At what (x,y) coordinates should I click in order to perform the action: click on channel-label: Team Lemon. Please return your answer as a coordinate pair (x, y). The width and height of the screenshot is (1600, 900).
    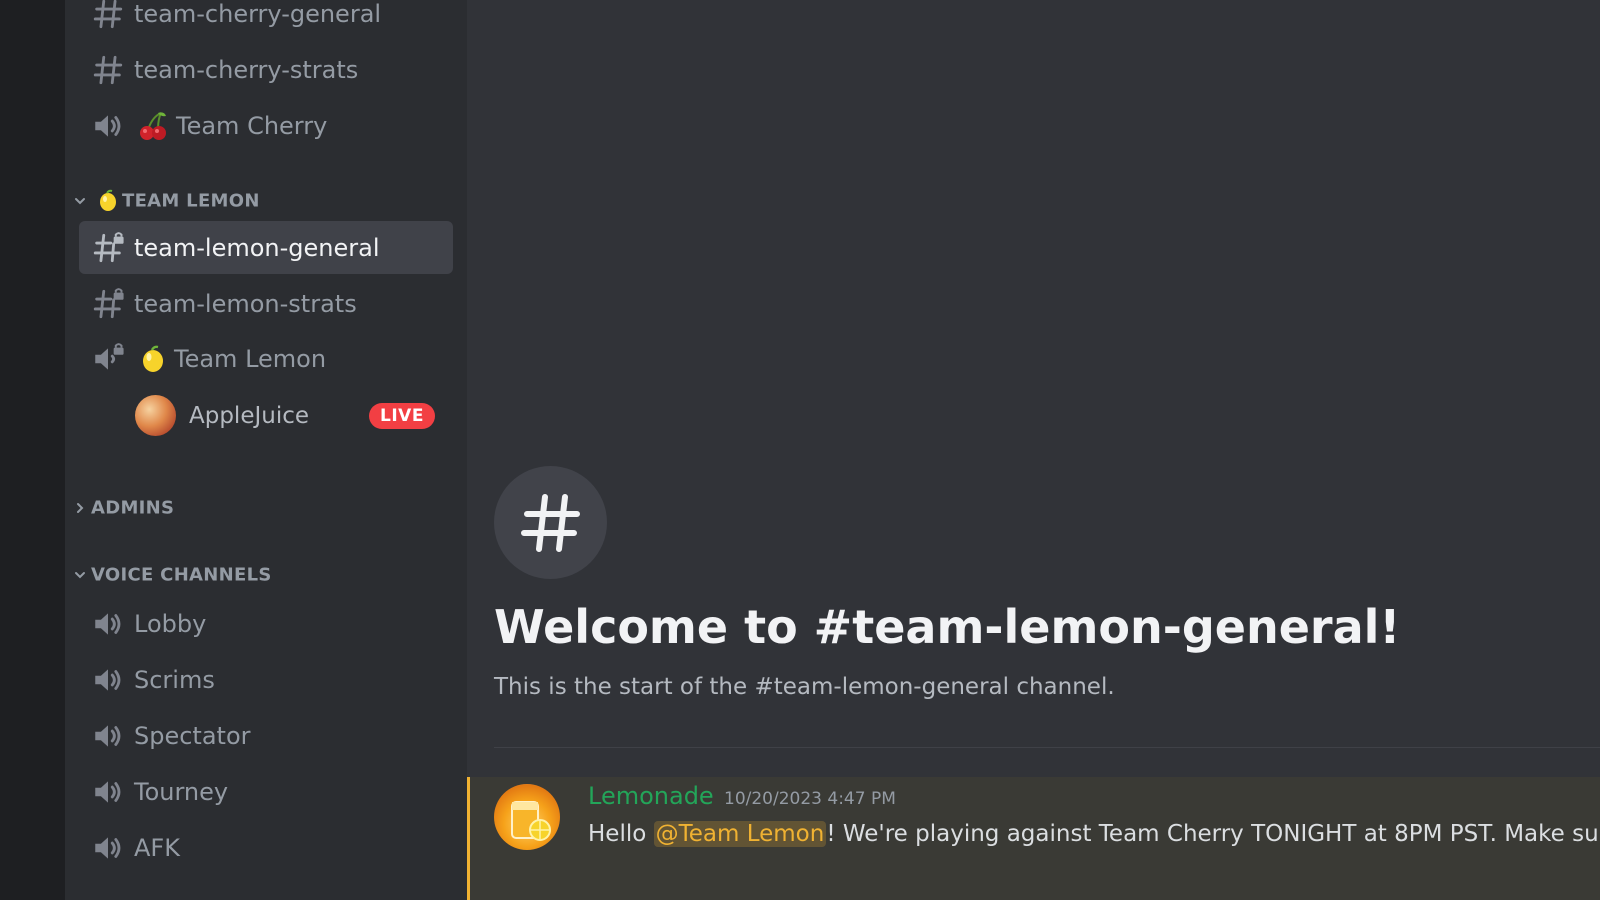
    Looking at the image, I should click on (250, 358).